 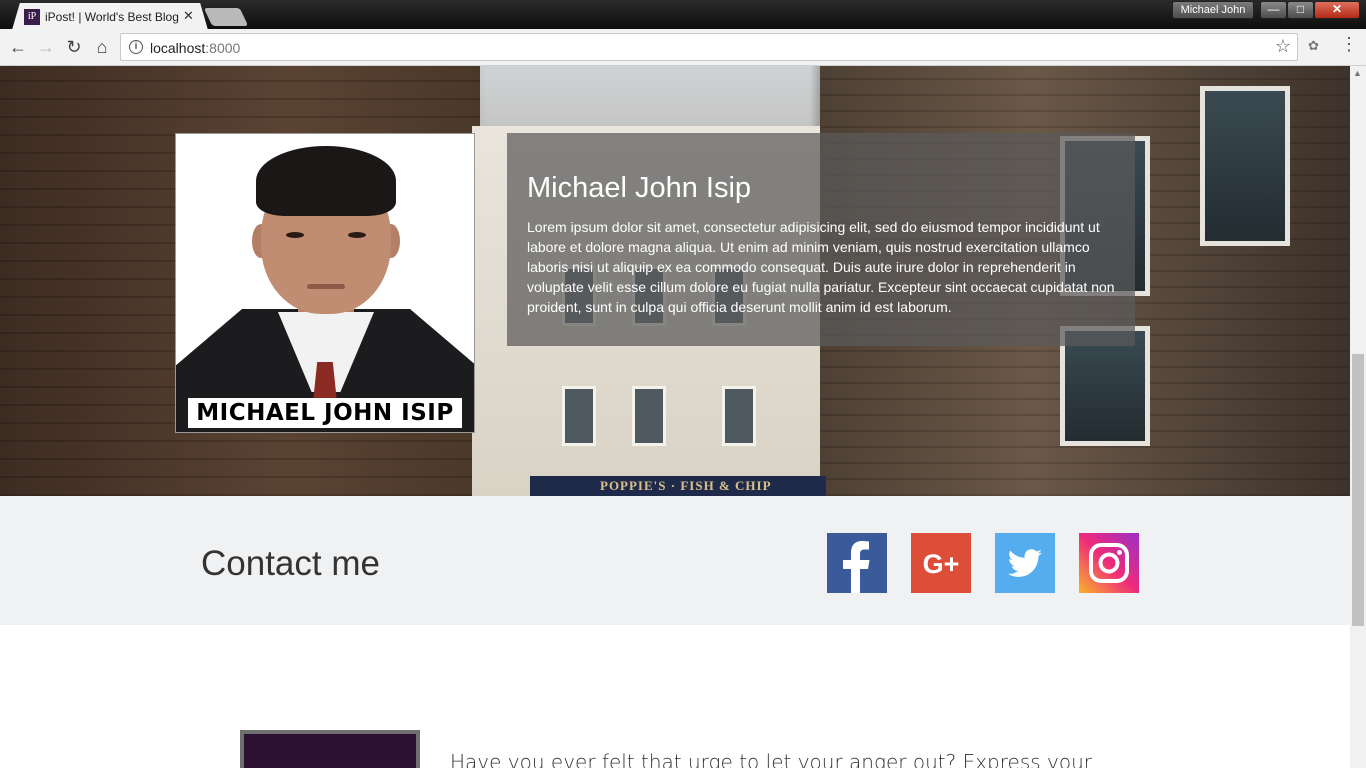 What do you see at coordinates (325, 413) in the screenshot?
I see `photo-caption: MICHAEL JOHN ISIP` at bounding box center [325, 413].